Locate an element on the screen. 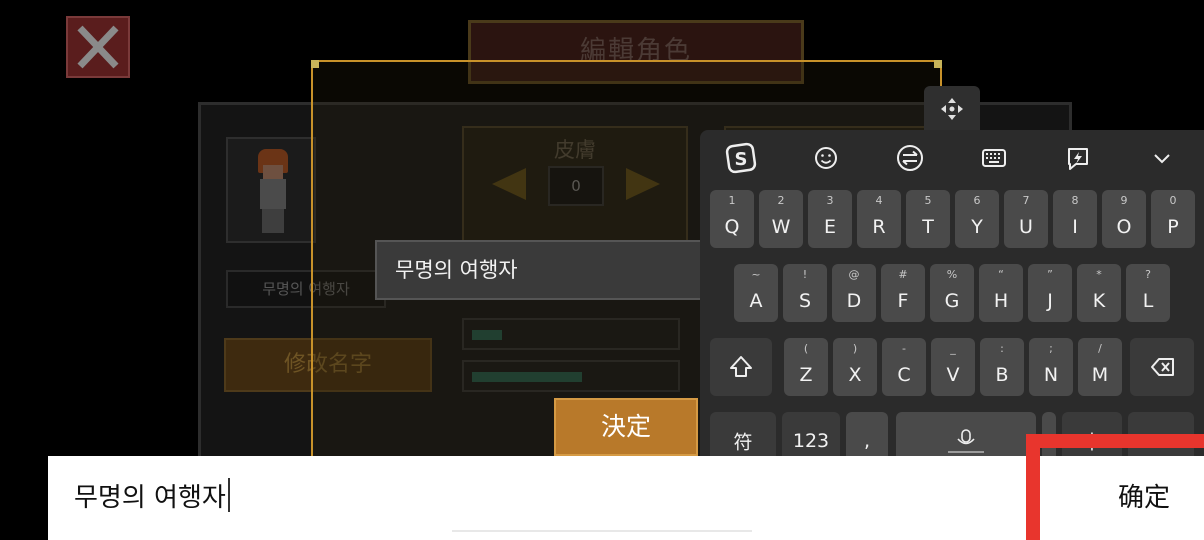 The height and width of the screenshot is (540, 1204). key-s: ! S is located at coordinates (805, 293).